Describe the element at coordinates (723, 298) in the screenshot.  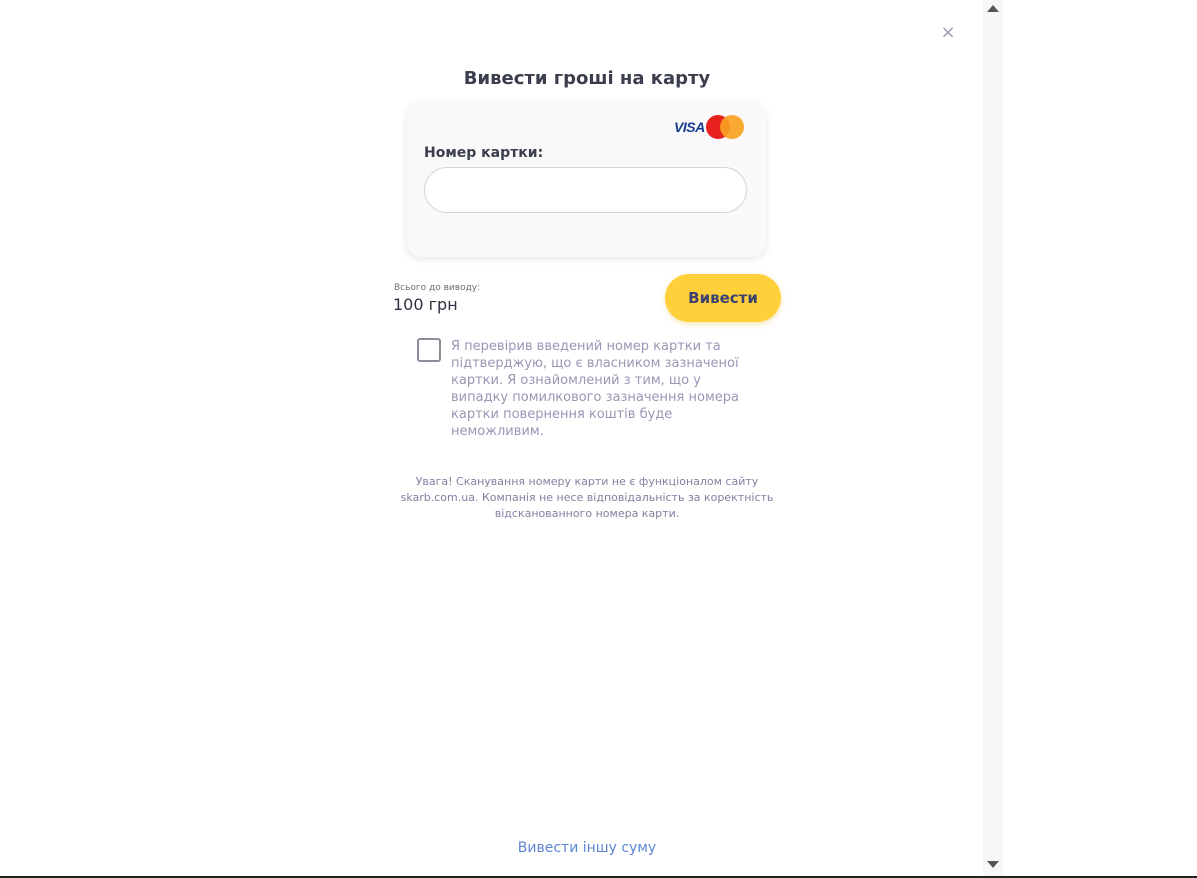
I see `withdraw-button: Вивести` at that location.